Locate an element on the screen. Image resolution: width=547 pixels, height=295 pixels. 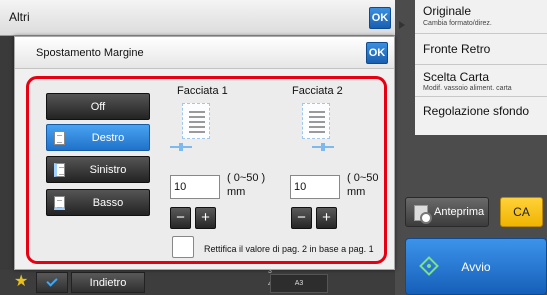
settings-item-original-sub: Cambia formato/direz. is located at coordinates (457, 23).